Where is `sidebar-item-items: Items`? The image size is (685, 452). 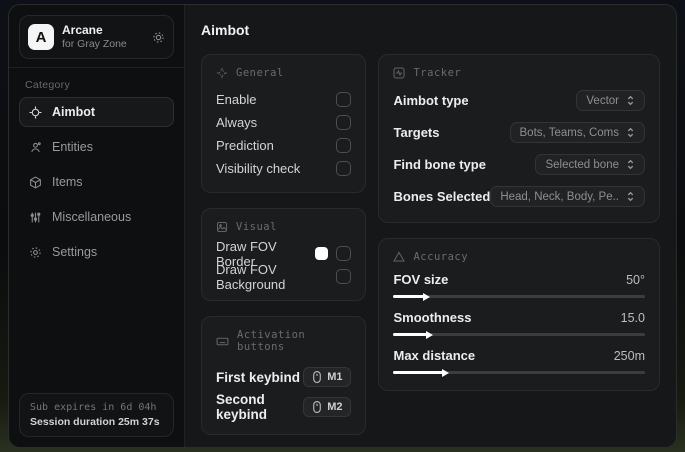 sidebar-item-items: Items is located at coordinates (96, 182).